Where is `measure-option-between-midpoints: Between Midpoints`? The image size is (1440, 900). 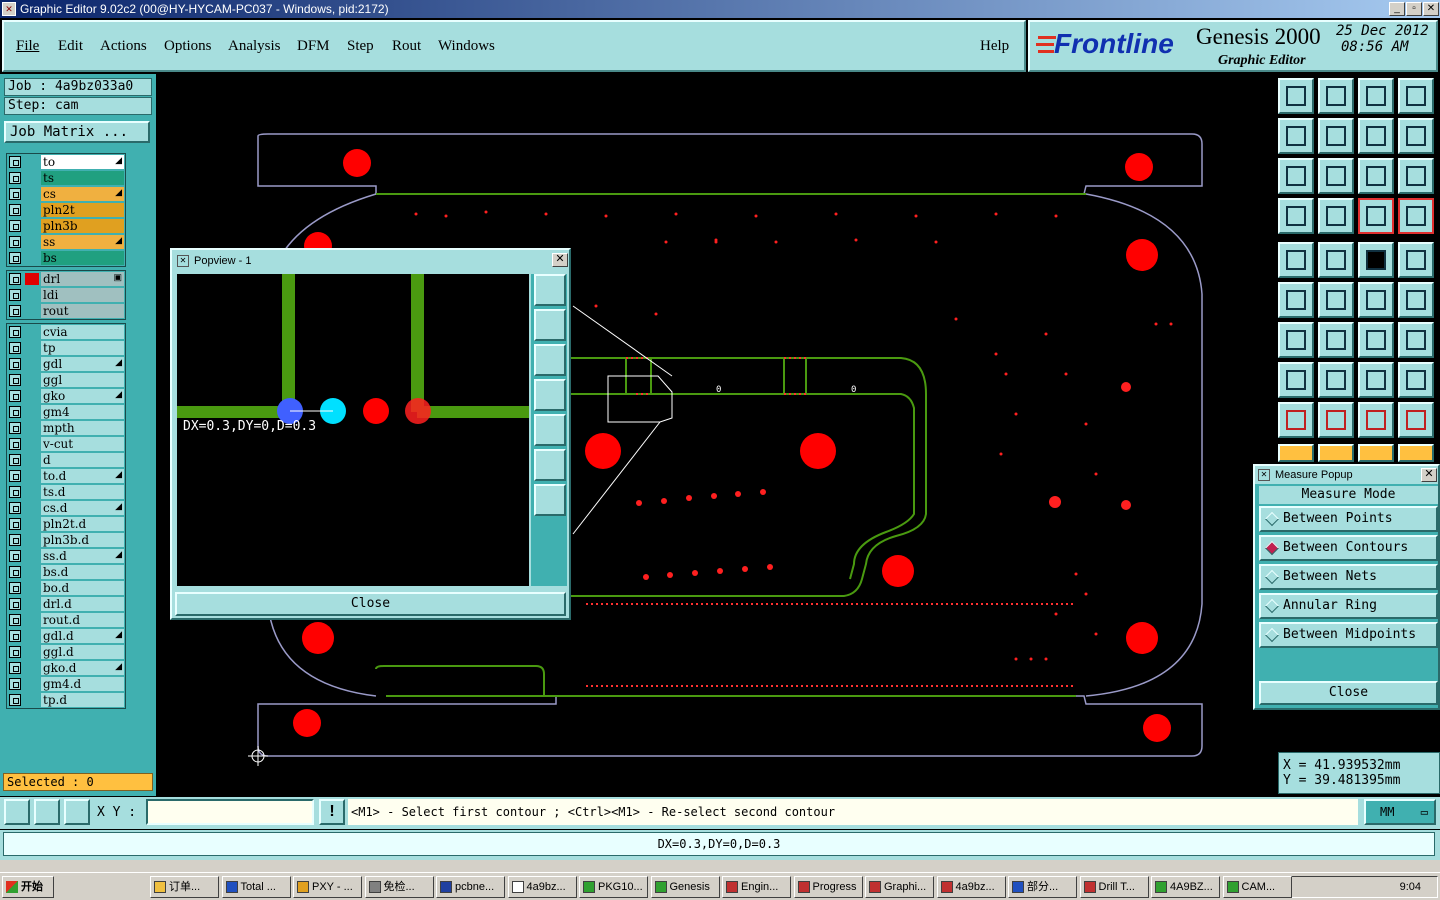 measure-option-between-midpoints: Between Midpoints is located at coordinates (1348, 635).